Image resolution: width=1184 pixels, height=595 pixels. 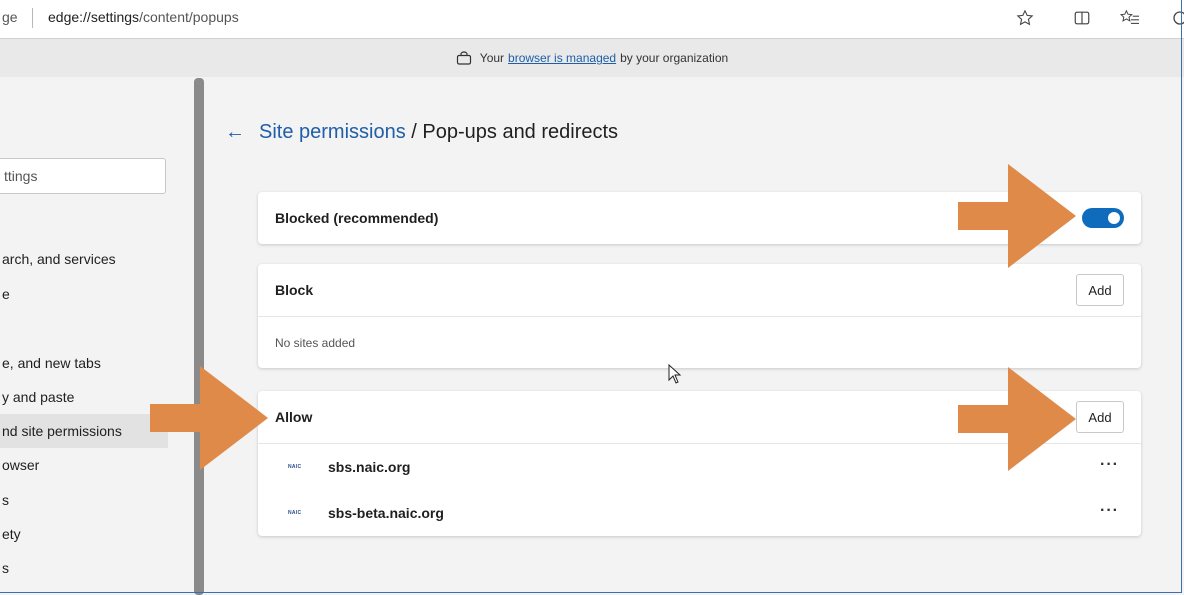 I want to click on toggle-knob, so click(x=1114, y=218).